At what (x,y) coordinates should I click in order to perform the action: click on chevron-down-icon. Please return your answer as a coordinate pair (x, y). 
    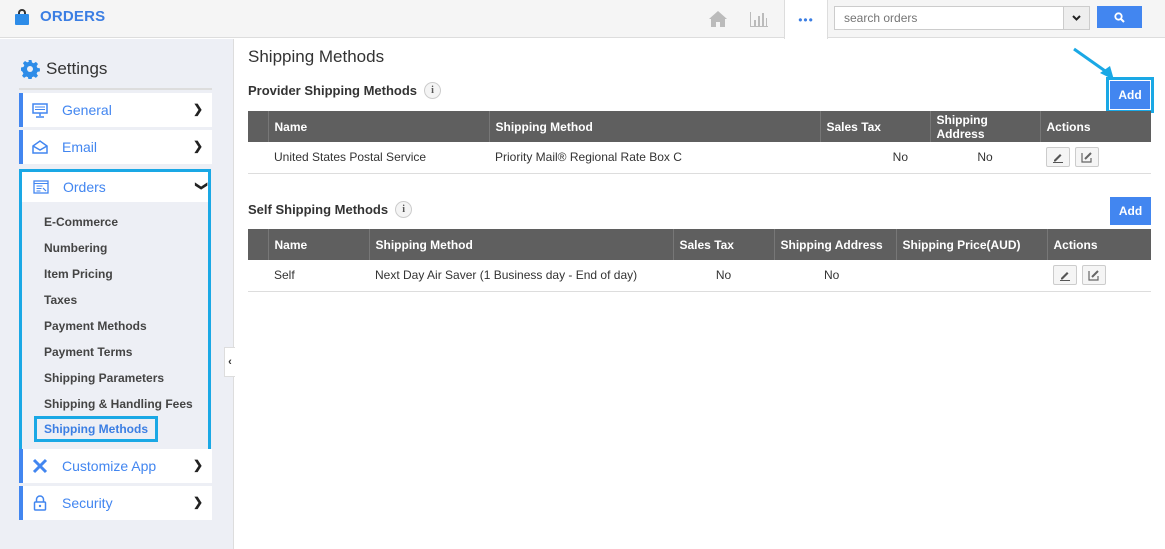
    Looking at the image, I should click on (1076, 18).